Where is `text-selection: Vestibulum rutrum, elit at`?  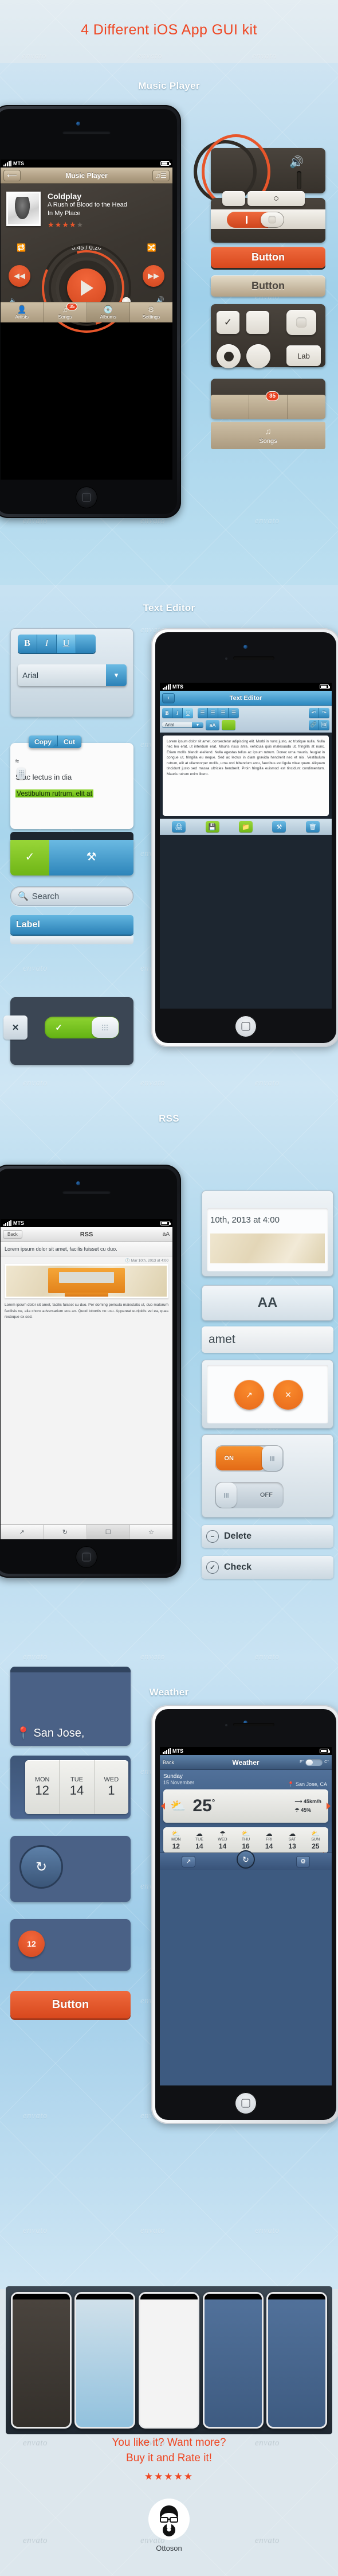 text-selection: Vestibulum rutrum, elit at is located at coordinates (54, 793).